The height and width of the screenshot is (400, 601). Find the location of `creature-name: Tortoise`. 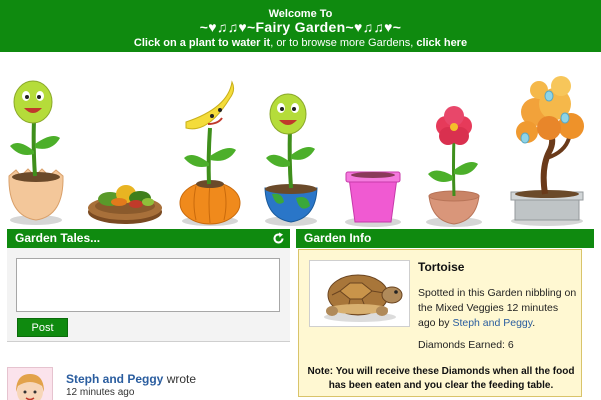

creature-name: Tortoise is located at coordinates (441, 267).